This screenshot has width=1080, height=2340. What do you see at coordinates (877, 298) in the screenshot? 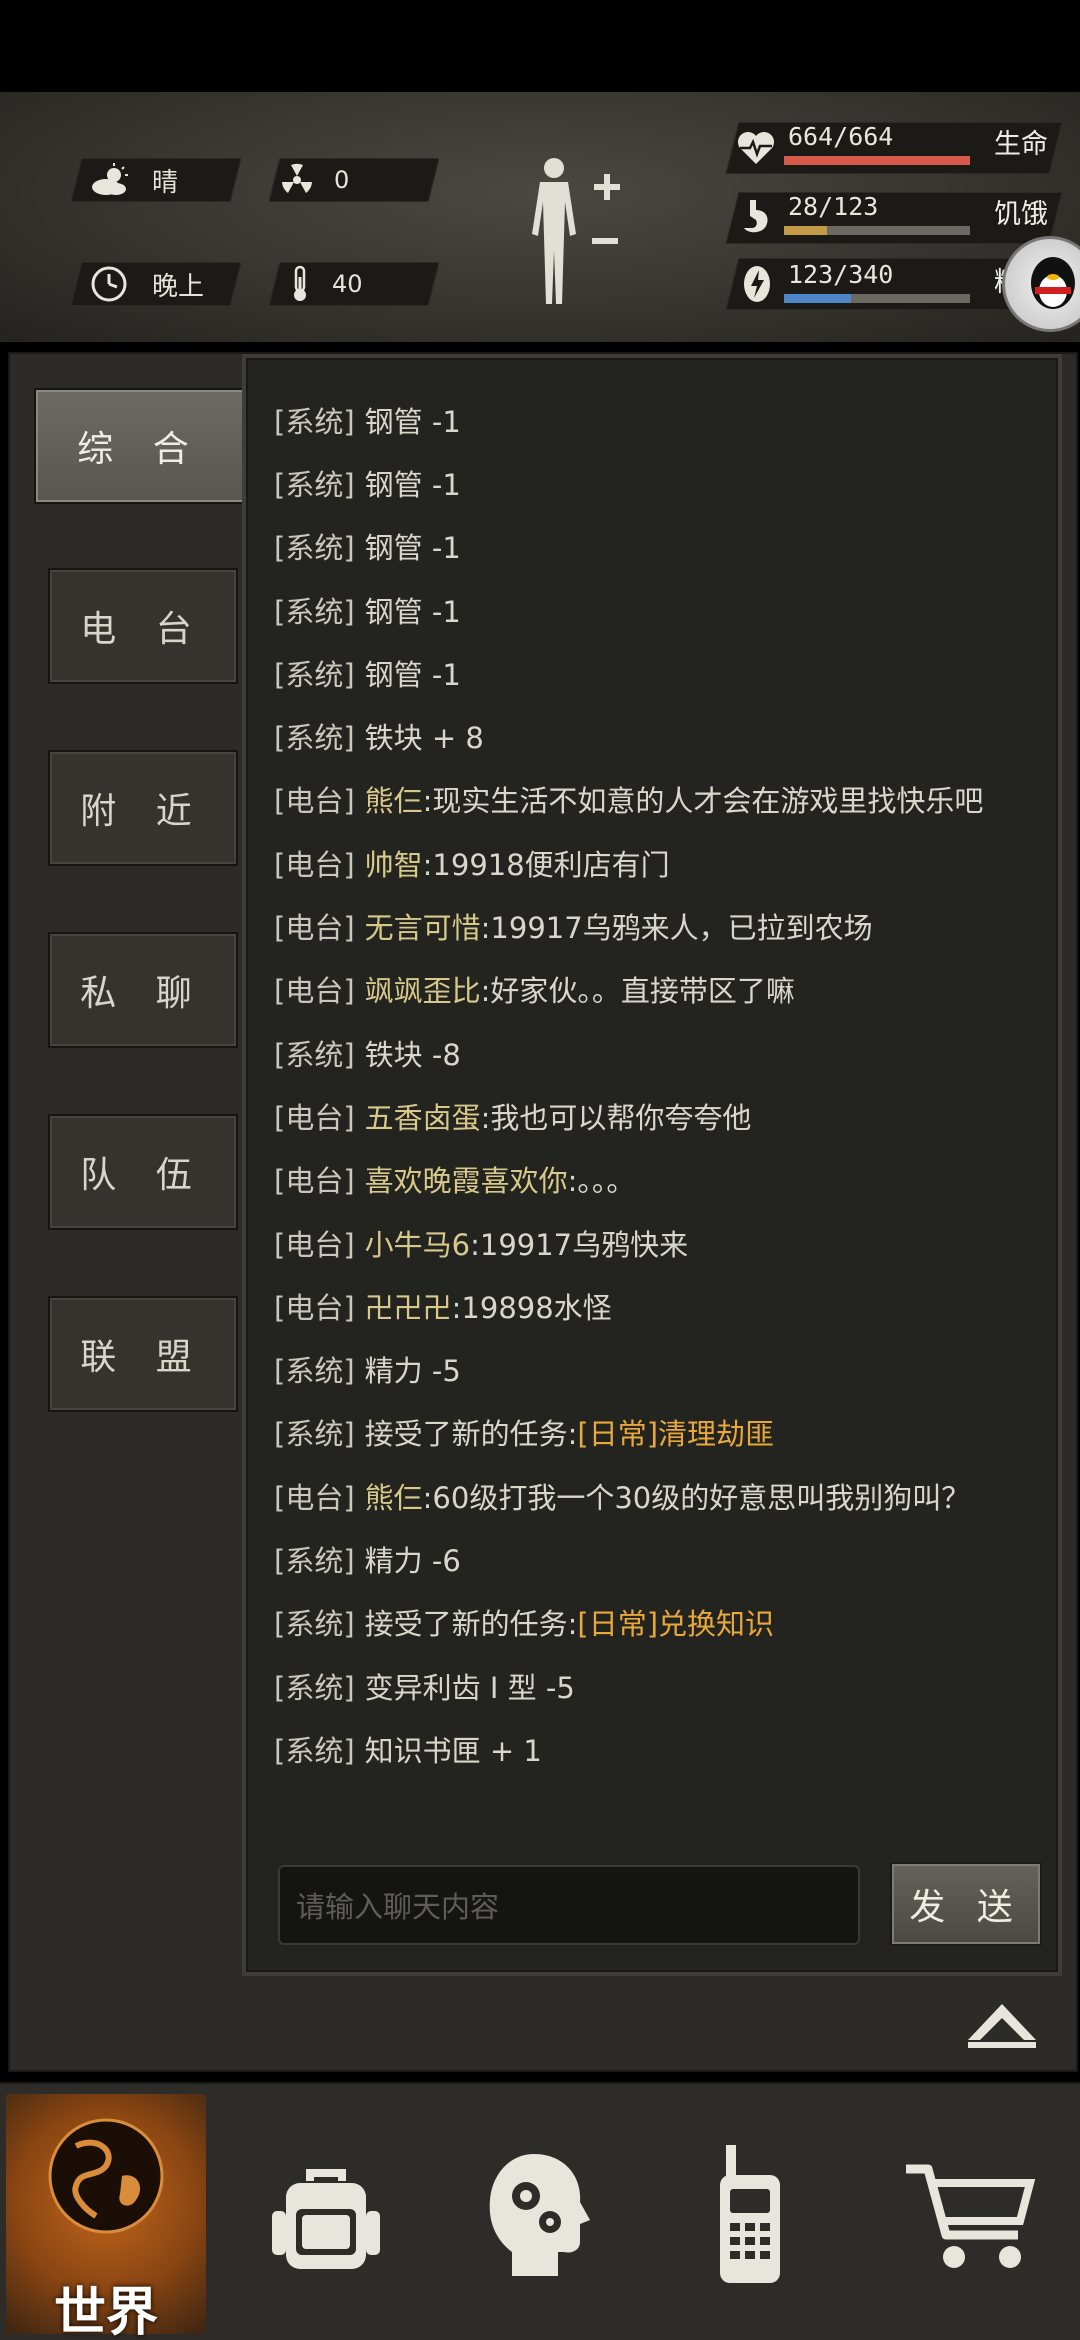
I see `energy-bar` at bounding box center [877, 298].